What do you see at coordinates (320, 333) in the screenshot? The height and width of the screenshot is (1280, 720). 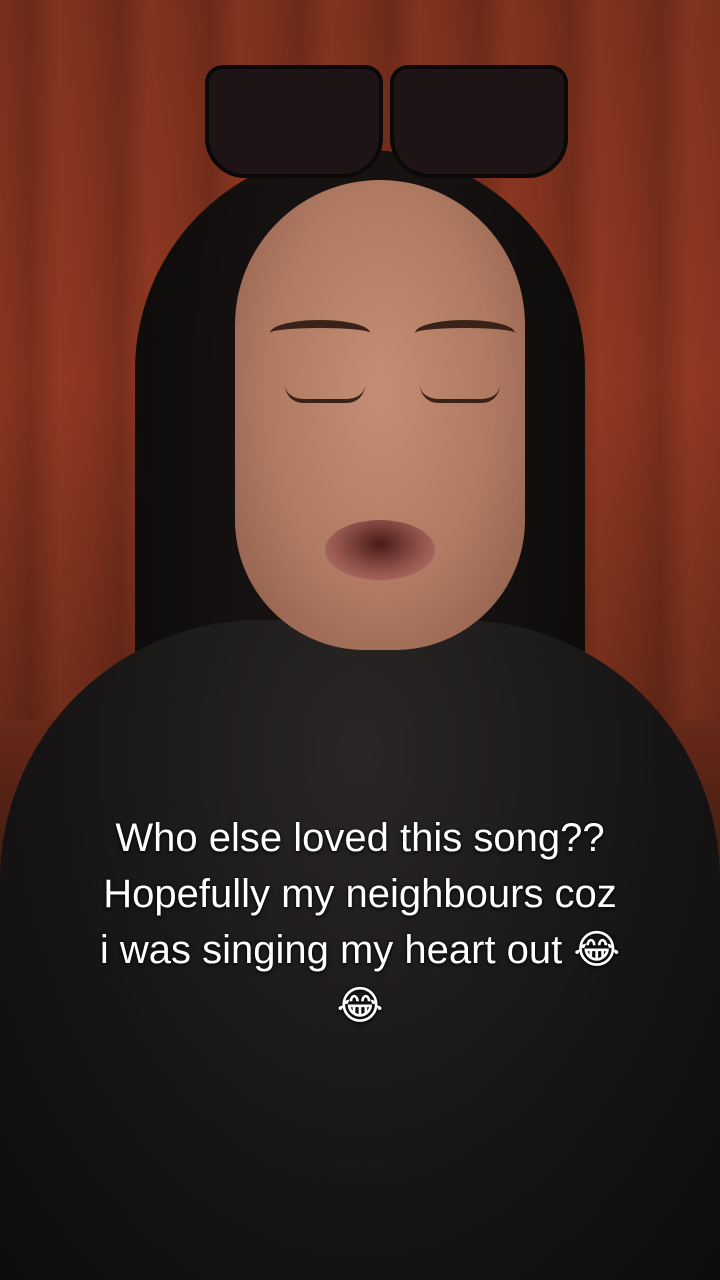 I see `left-eyebrow` at bounding box center [320, 333].